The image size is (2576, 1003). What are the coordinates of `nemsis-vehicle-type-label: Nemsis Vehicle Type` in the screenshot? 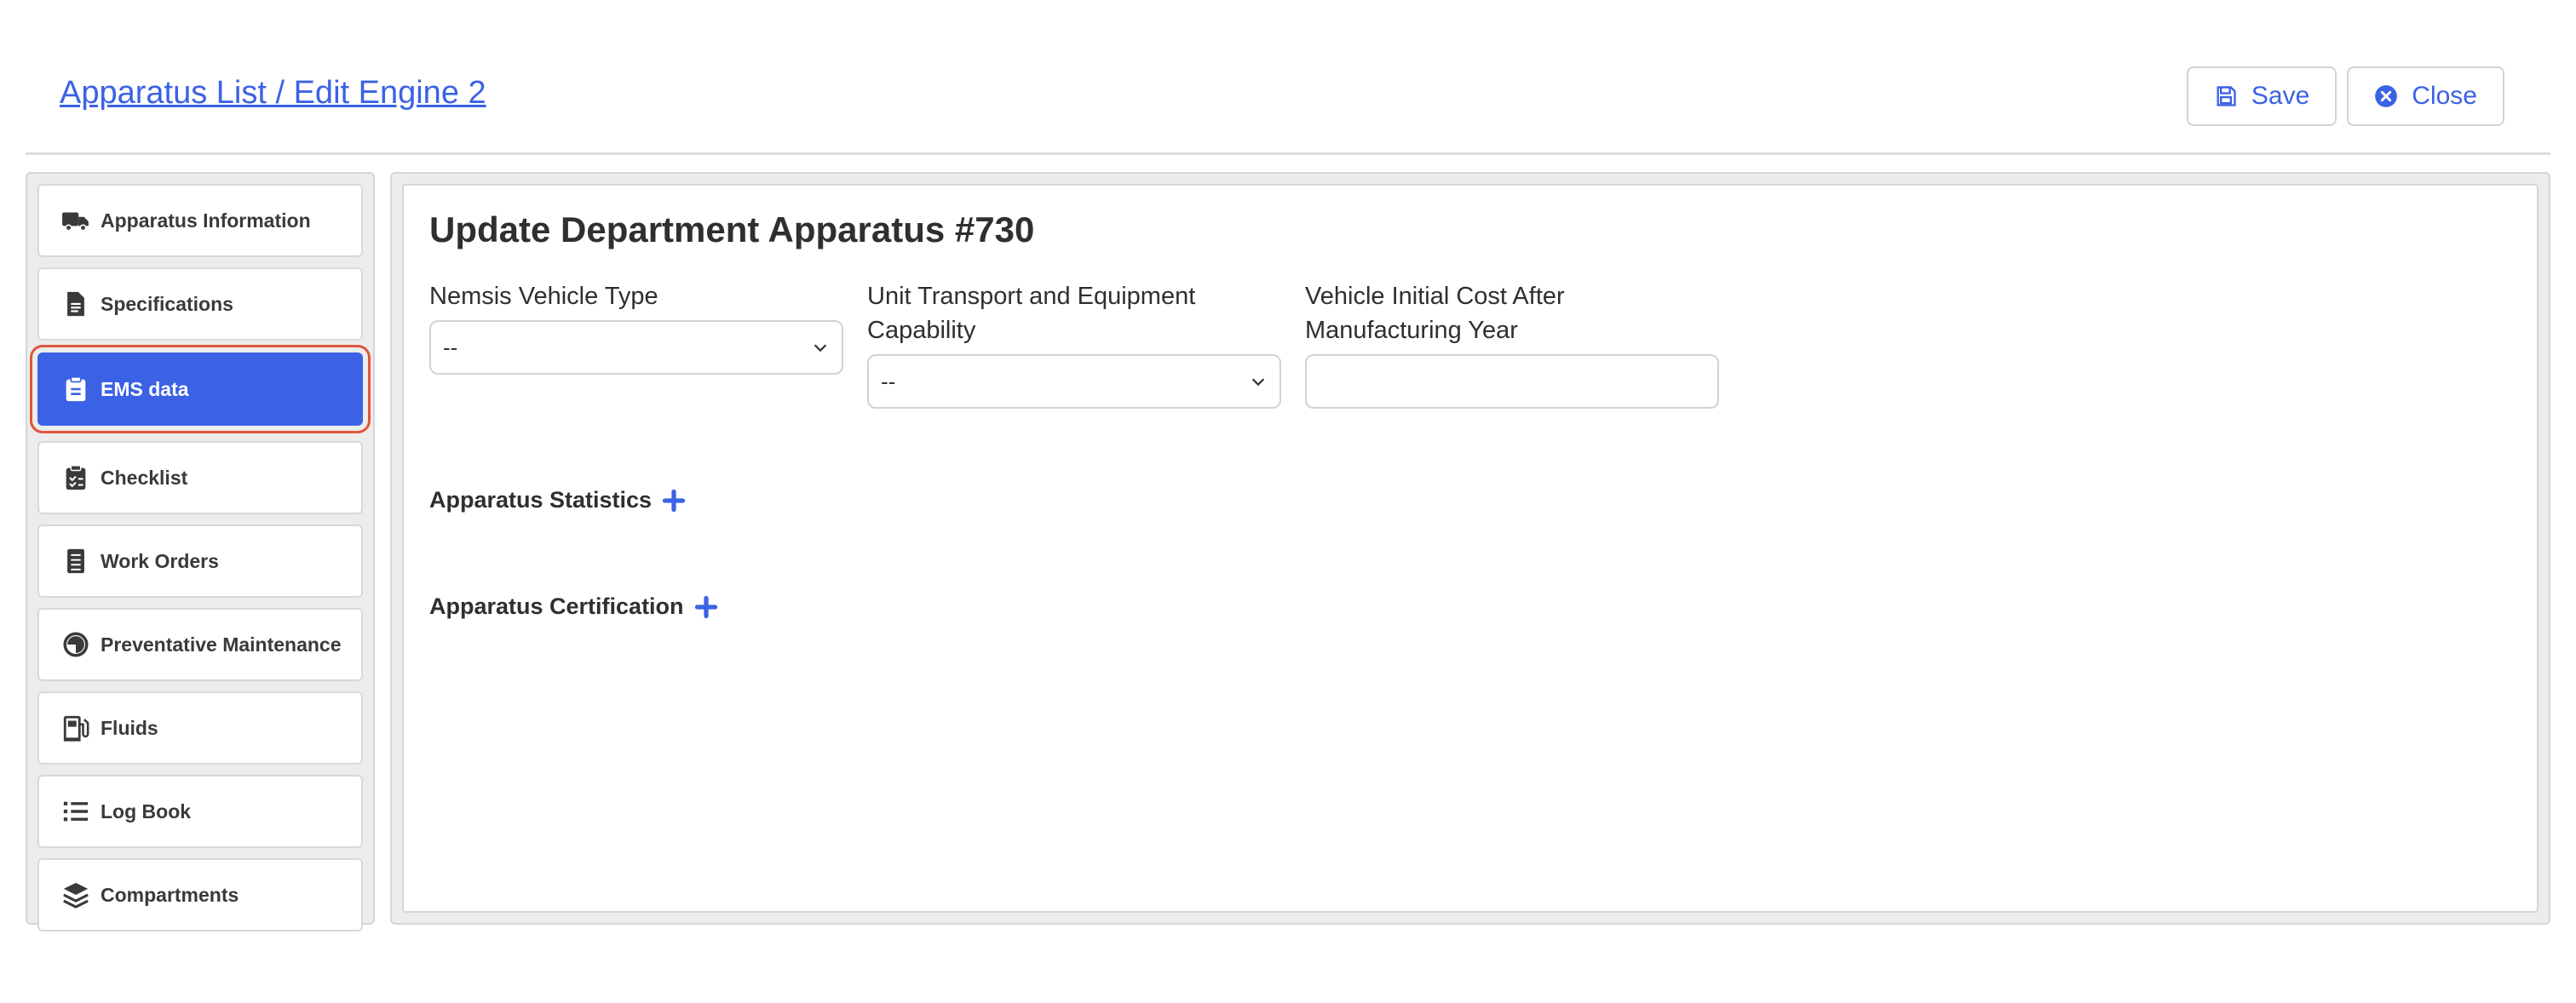 It's located at (544, 296).